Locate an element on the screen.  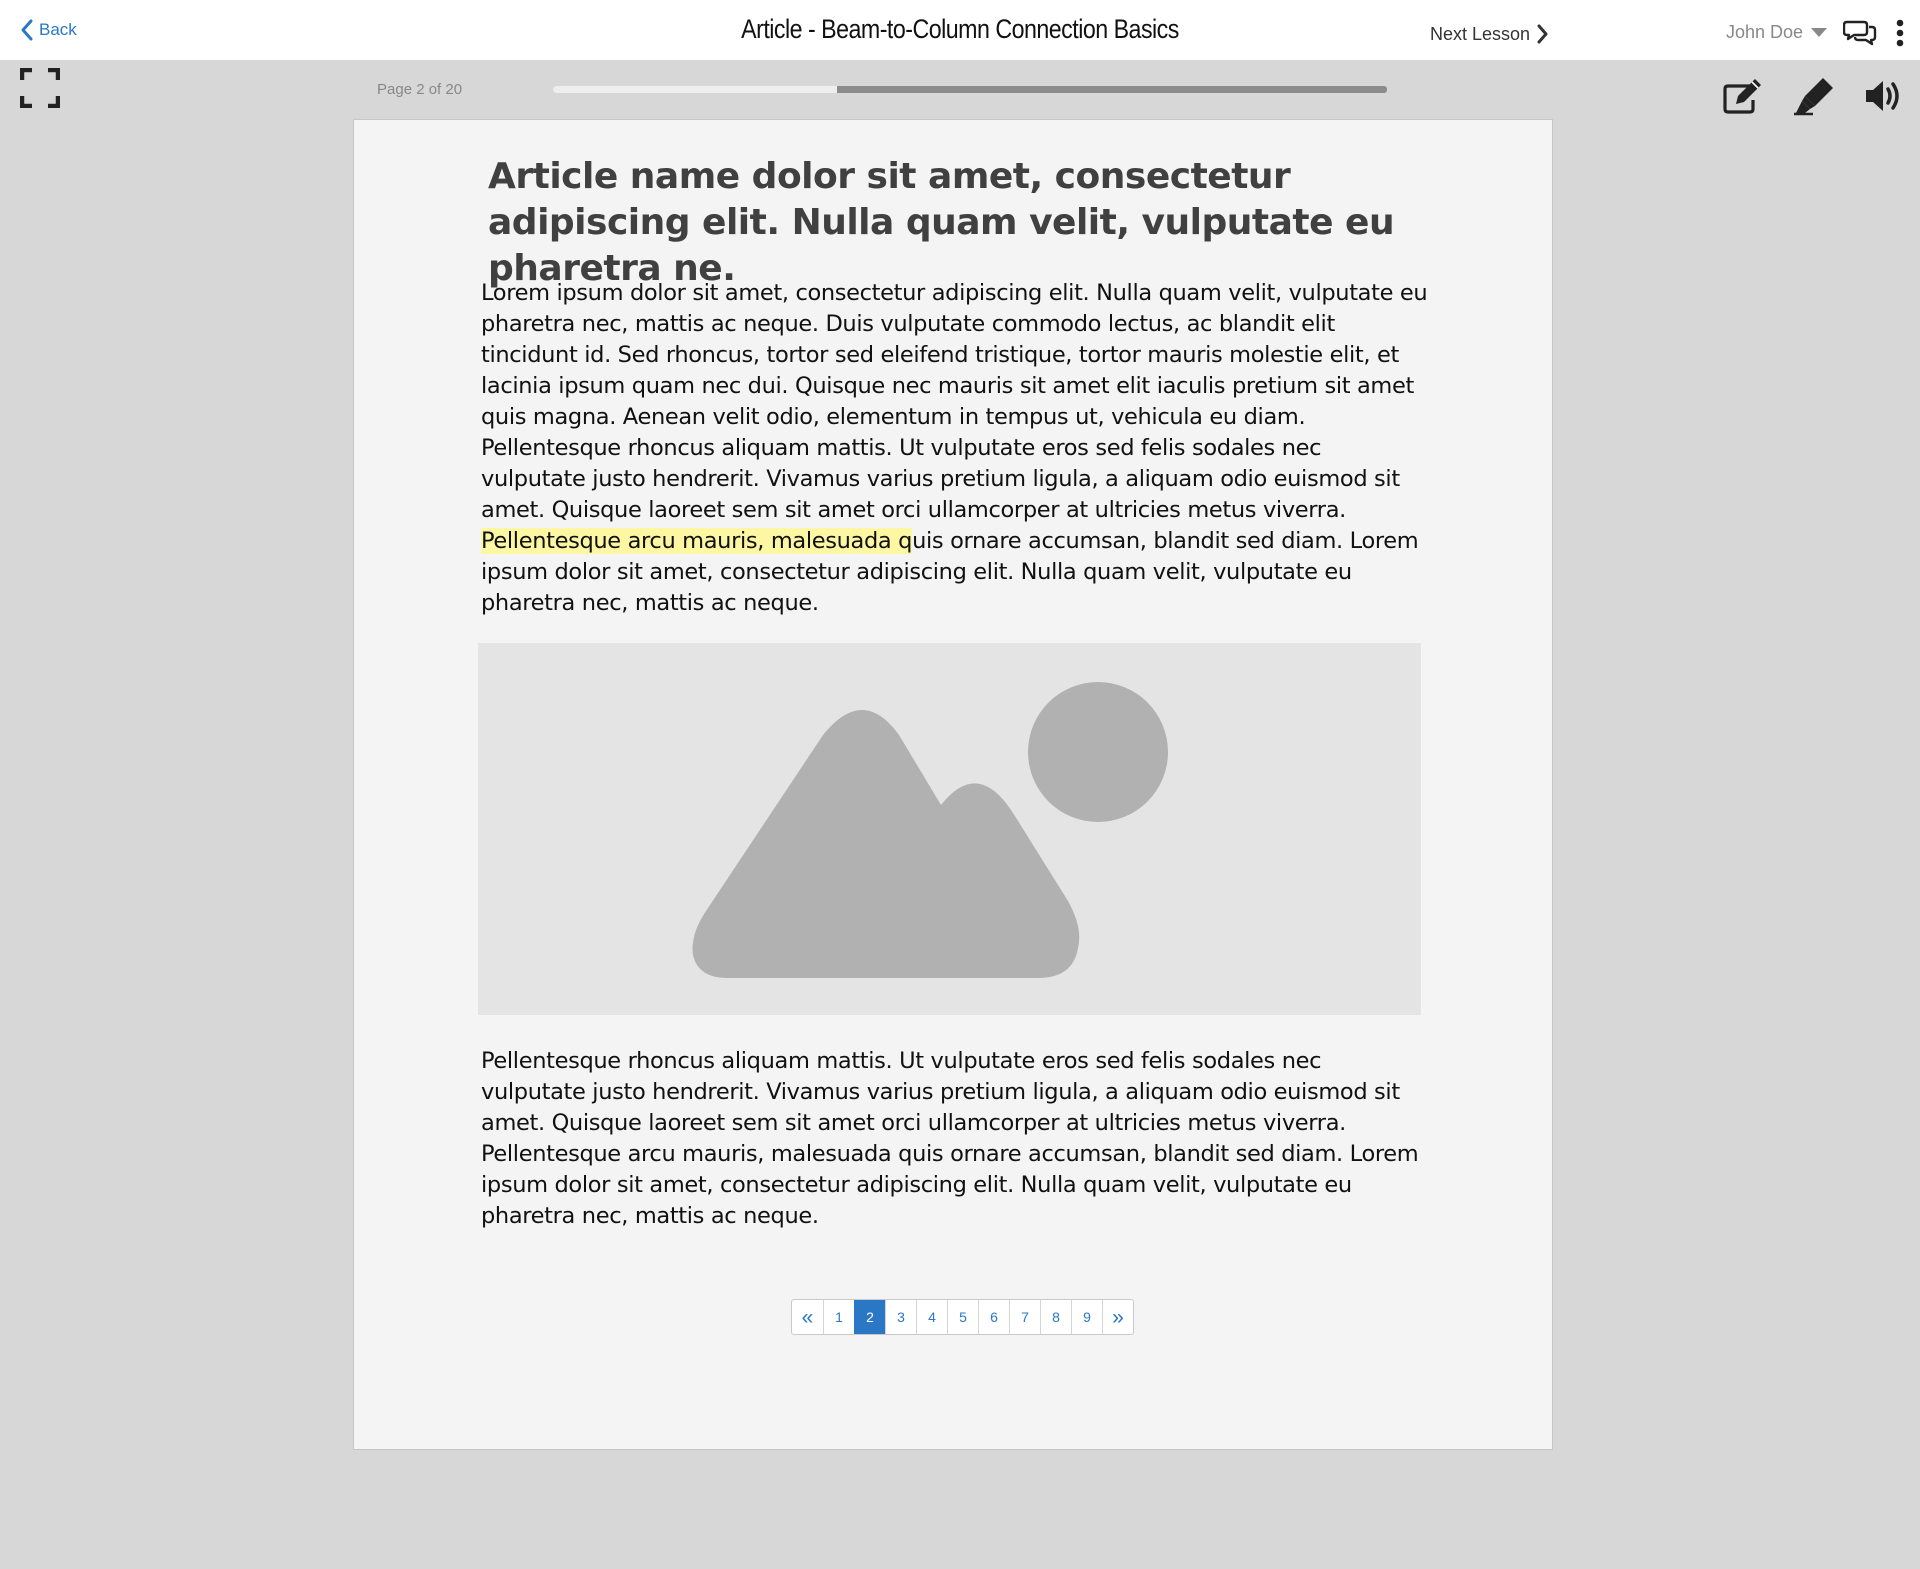
pagination-page-9: 9 is located at coordinates (1086, 1317).